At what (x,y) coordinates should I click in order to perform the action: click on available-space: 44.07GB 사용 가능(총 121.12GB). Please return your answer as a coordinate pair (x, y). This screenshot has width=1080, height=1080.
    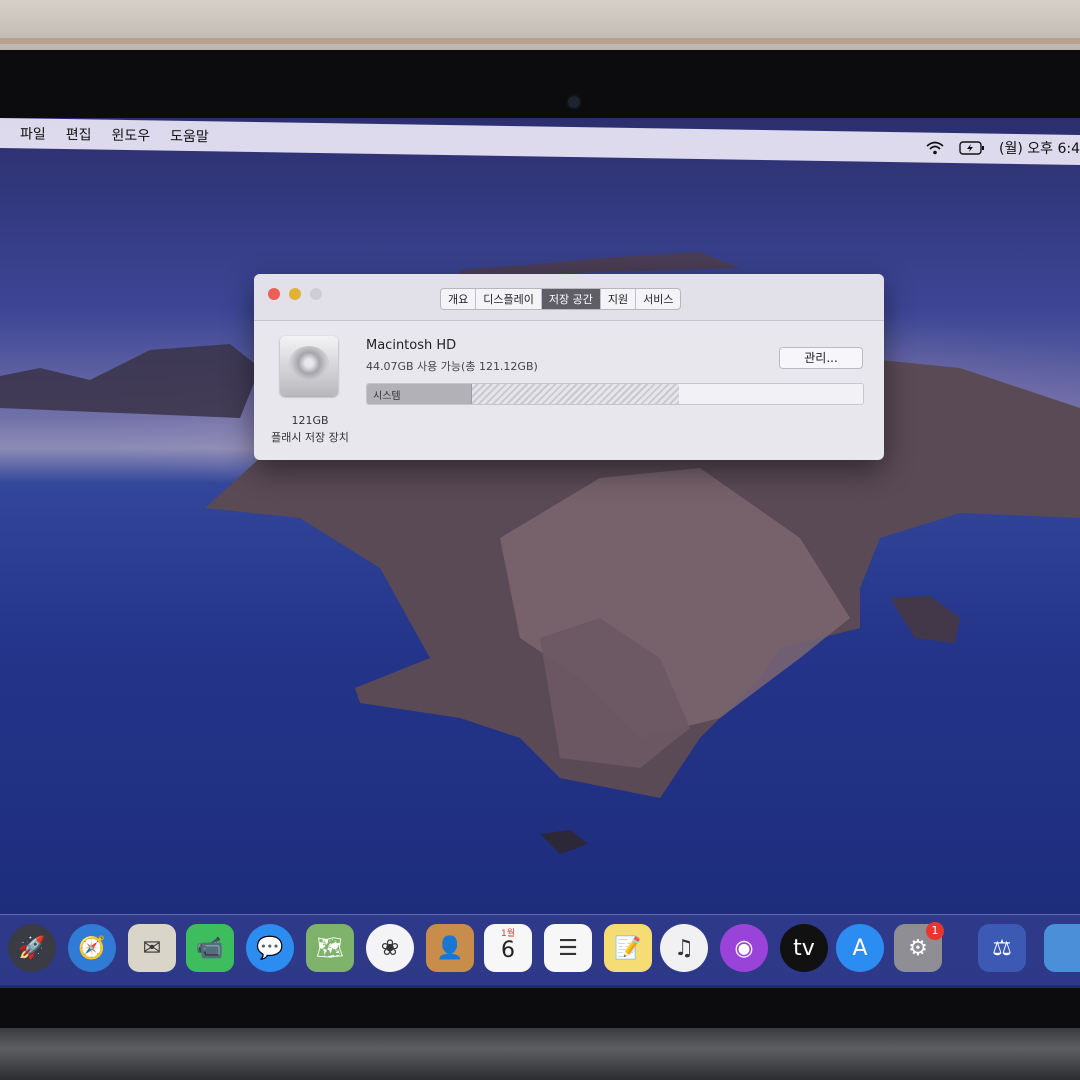
    Looking at the image, I should click on (452, 366).